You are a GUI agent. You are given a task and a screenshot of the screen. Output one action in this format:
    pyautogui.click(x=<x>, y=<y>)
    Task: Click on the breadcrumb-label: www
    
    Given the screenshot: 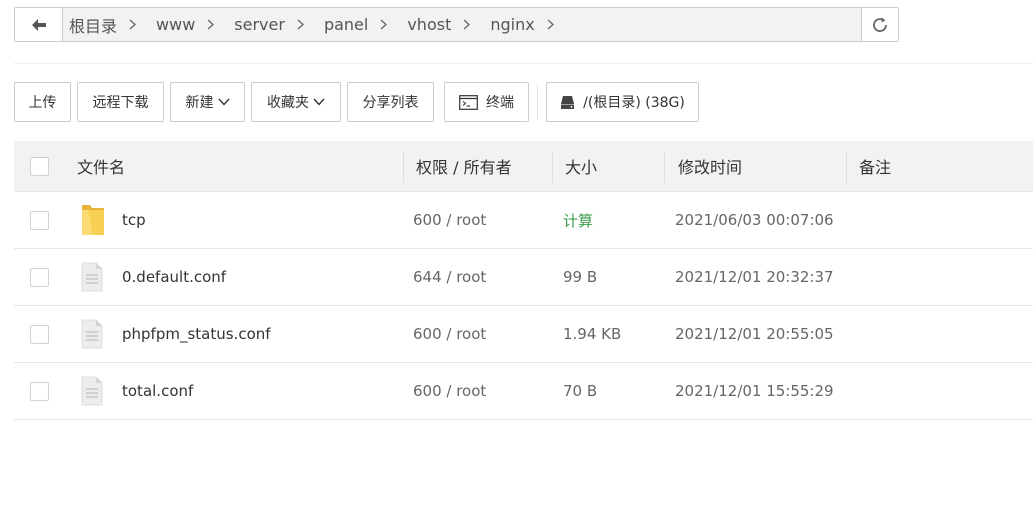 What is the action you would take?
    pyautogui.click(x=176, y=24)
    